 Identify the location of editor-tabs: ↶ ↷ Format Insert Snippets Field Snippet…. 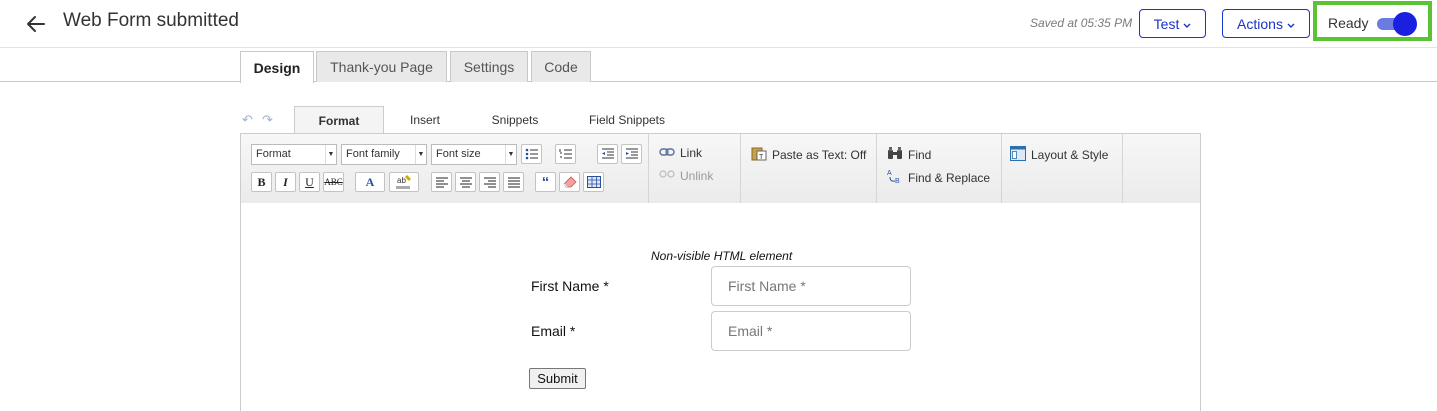
(720, 119).